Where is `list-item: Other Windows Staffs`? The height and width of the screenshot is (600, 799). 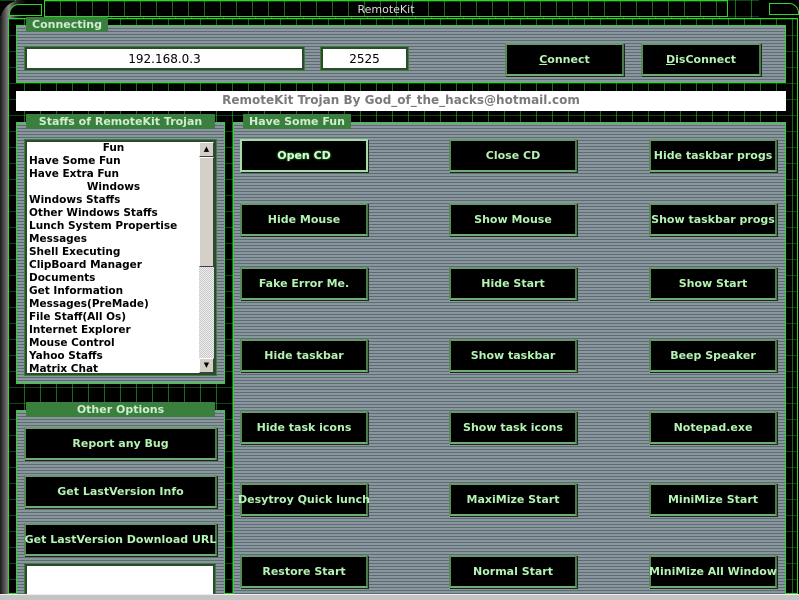 list-item: Other Windows Staffs is located at coordinates (113, 213).